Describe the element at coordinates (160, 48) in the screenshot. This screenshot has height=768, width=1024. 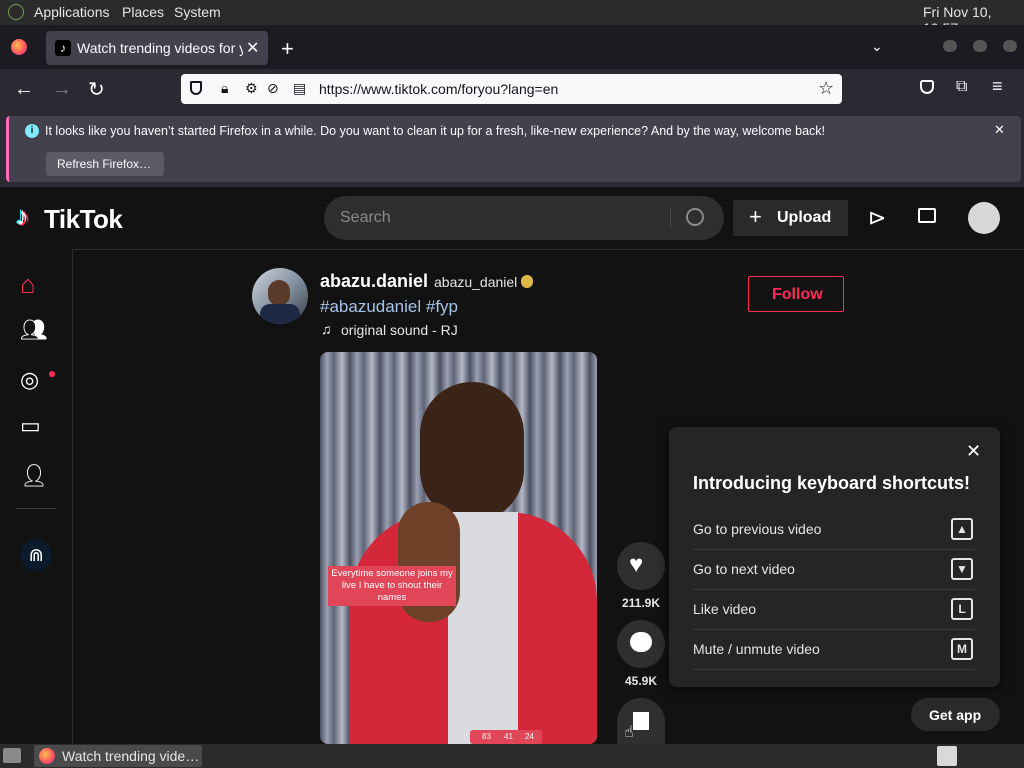
I see `tab-title: Watch trending videos for y` at that location.